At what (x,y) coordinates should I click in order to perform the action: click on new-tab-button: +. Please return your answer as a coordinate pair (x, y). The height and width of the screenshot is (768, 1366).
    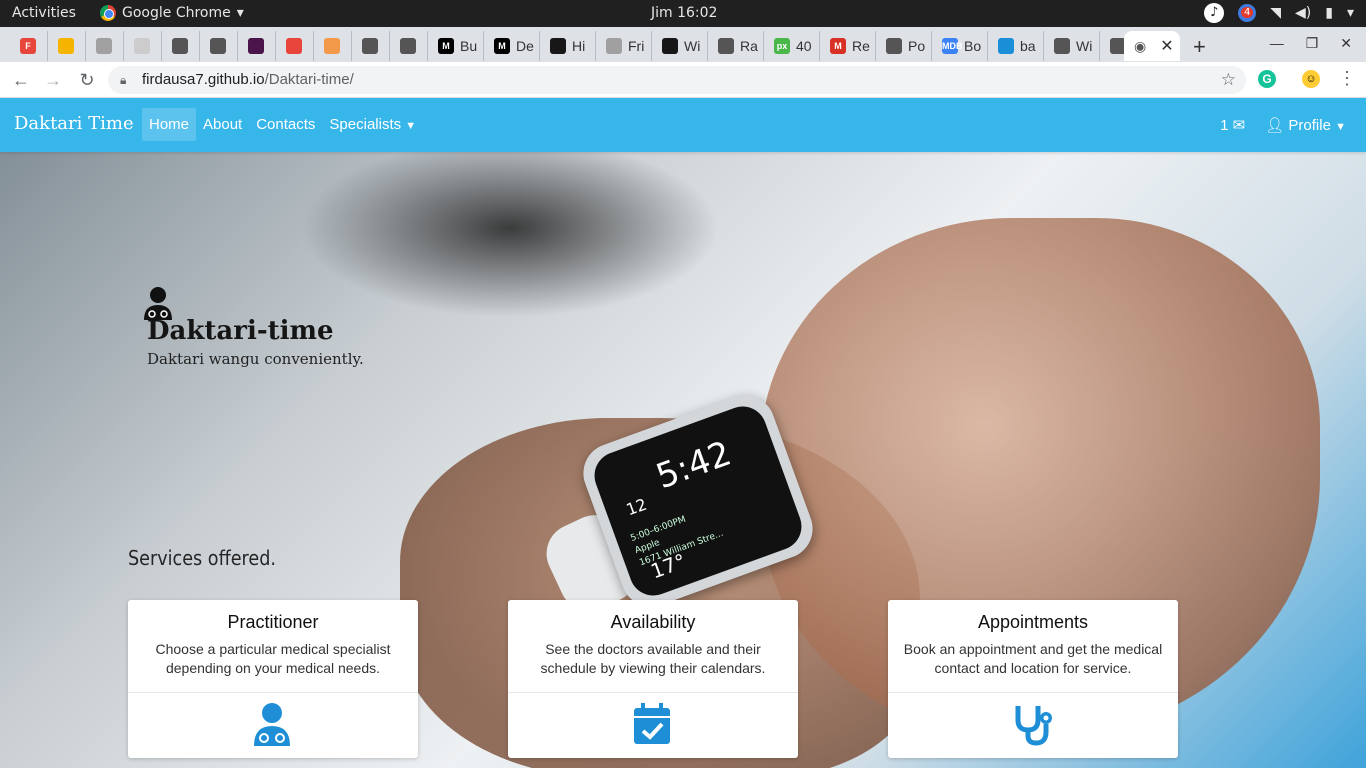
    Looking at the image, I should click on (1199, 47).